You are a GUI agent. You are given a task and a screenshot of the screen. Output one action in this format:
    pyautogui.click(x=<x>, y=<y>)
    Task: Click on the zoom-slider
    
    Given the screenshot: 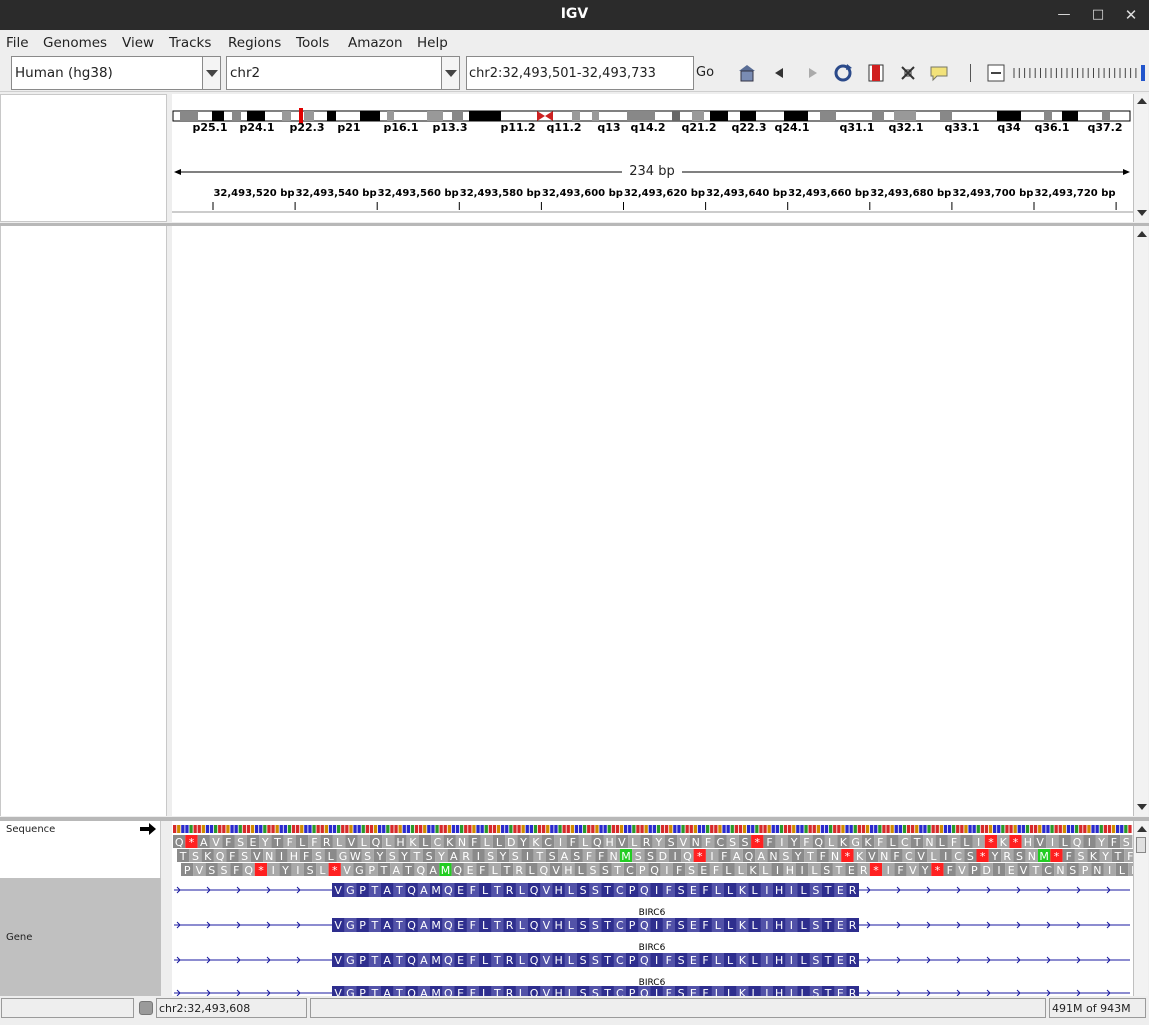 What is the action you would take?
    pyautogui.click(x=1078, y=73)
    